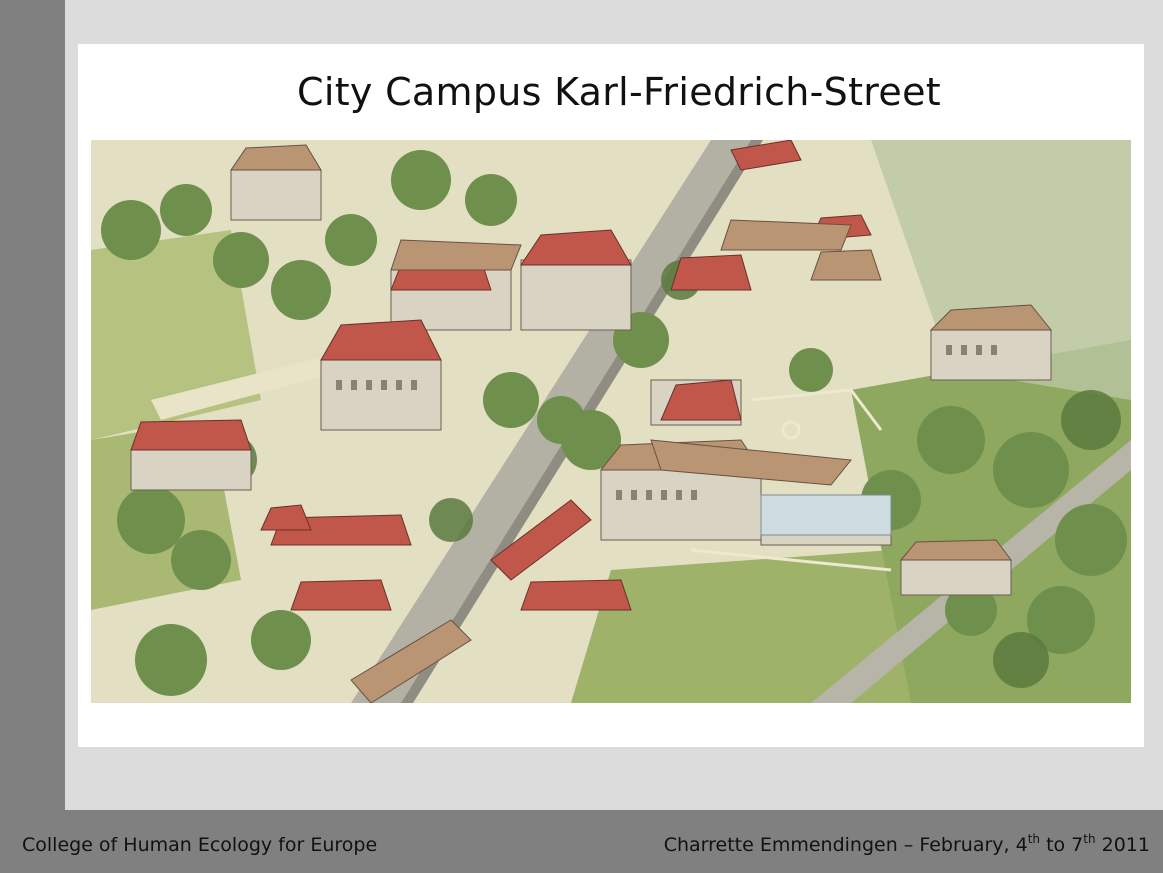  I want to click on footer-event-suffix: 2011, so click(1122, 845).